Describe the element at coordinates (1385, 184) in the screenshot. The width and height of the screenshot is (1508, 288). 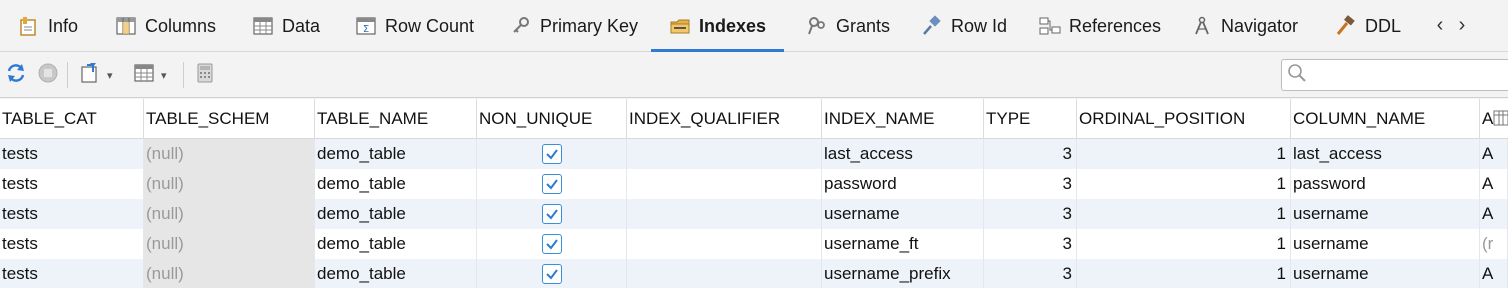
I see `cell-column-name: password` at that location.